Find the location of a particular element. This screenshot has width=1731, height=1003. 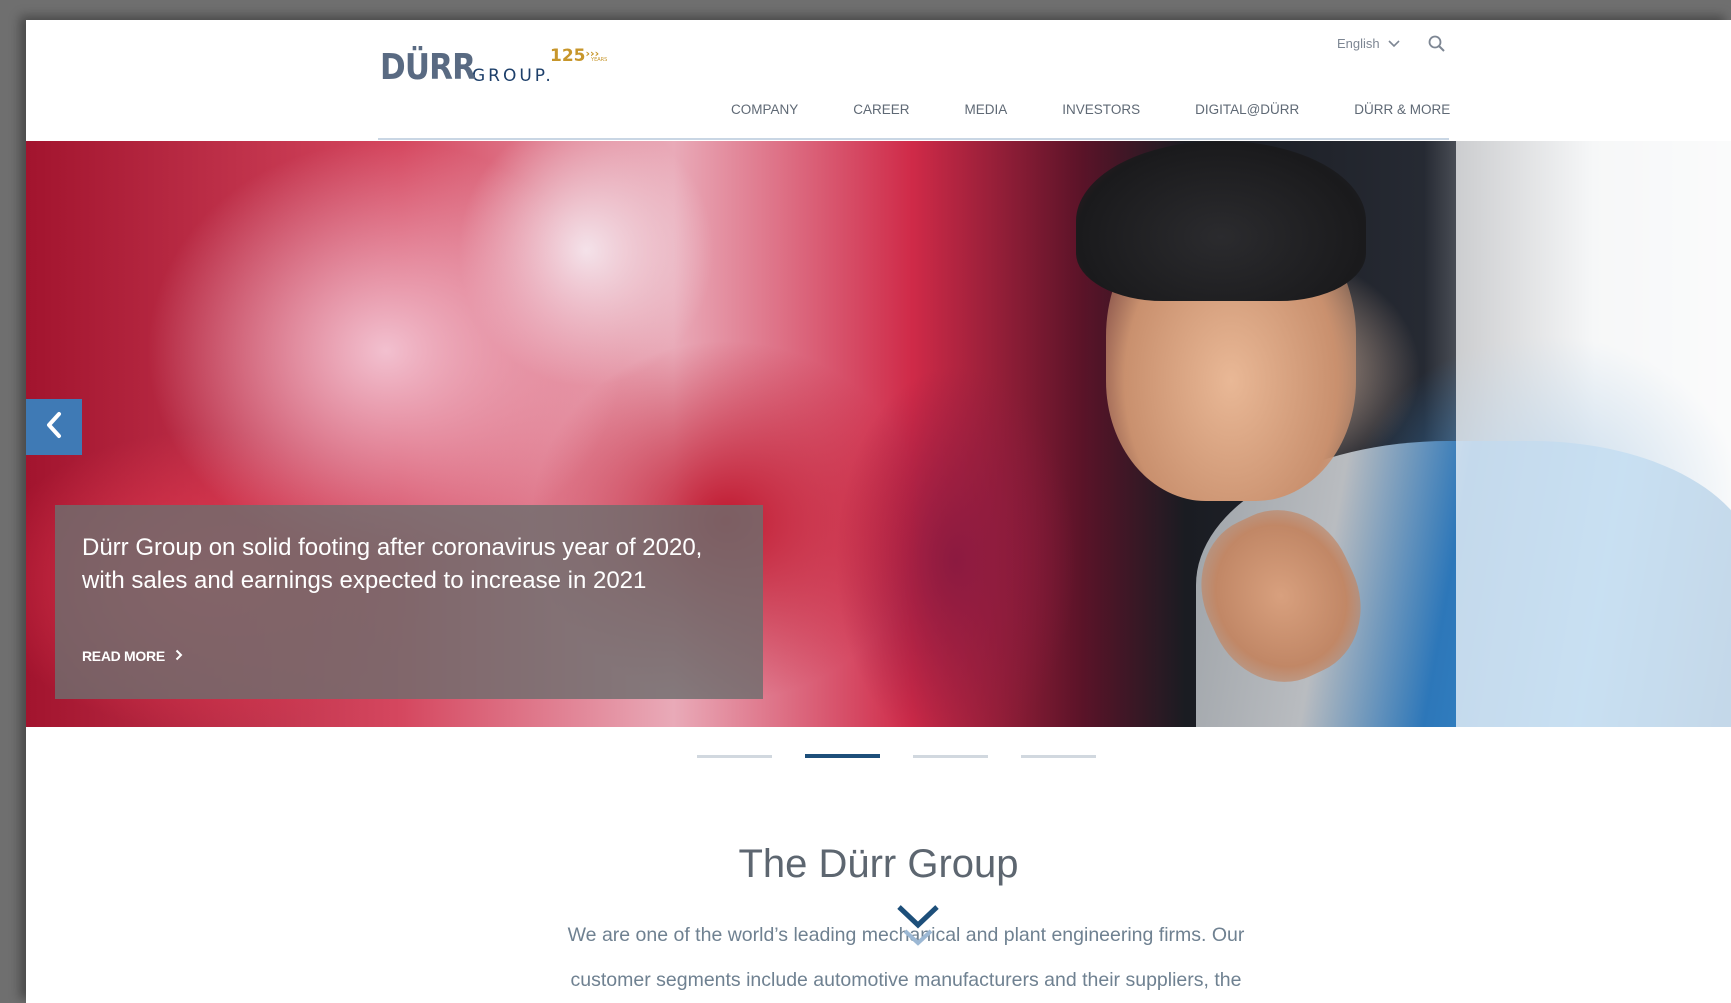

language-selector: English is located at coordinates (1368, 43).